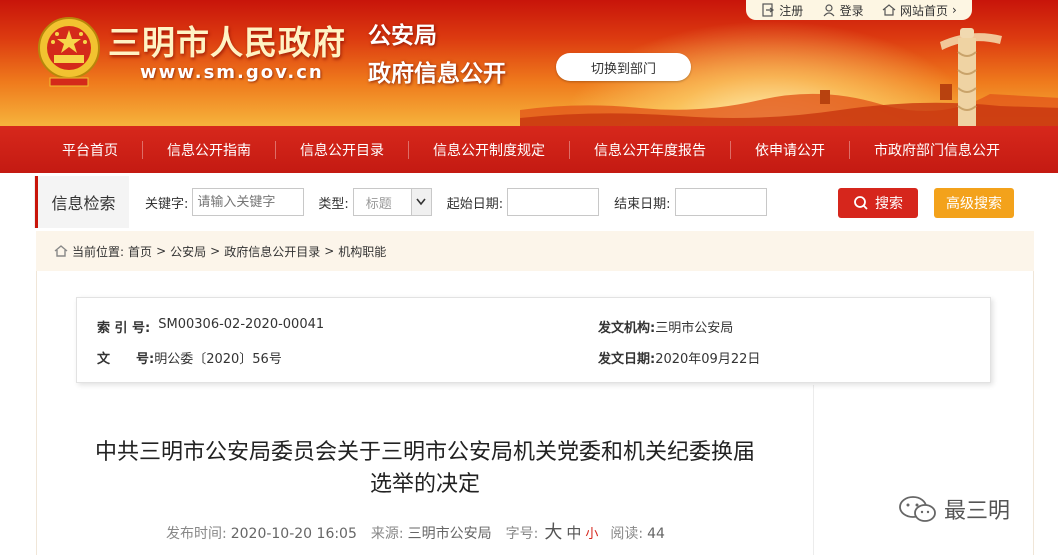 The image size is (1058, 555). I want to click on section-name: 政府信息公开, so click(437, 74).